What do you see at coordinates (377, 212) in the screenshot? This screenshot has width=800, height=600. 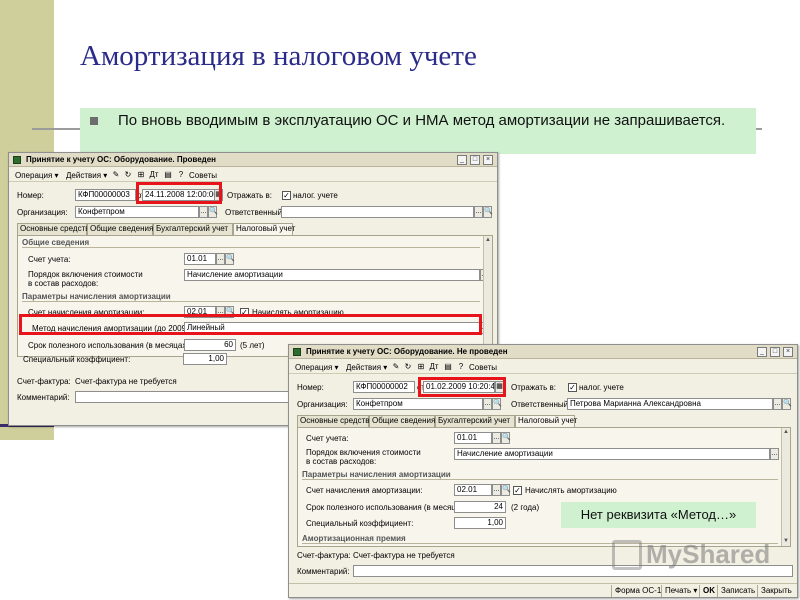 I see `responsible-field` at bounding box center [377, 212].